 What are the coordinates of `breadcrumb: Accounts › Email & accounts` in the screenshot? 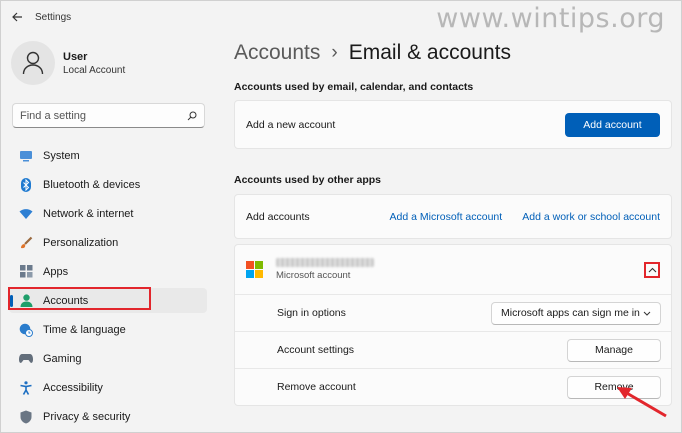 It's located at (372, 53).